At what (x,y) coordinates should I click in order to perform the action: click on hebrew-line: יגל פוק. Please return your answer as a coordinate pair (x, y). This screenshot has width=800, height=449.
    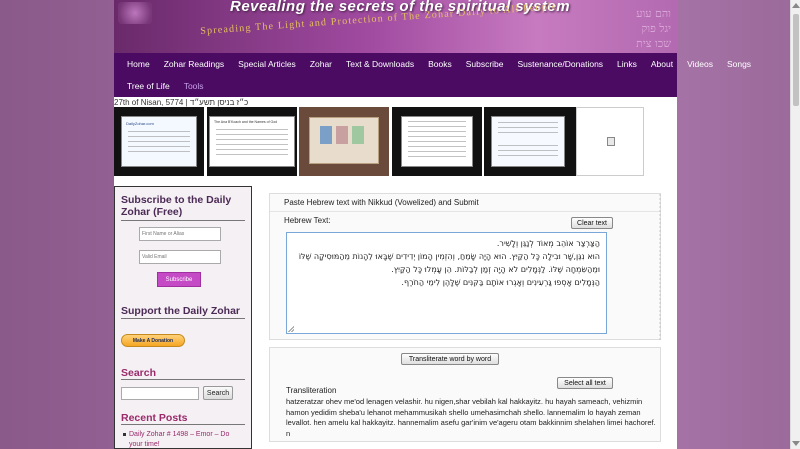
    Looking at the image, I should click on (656, 28).